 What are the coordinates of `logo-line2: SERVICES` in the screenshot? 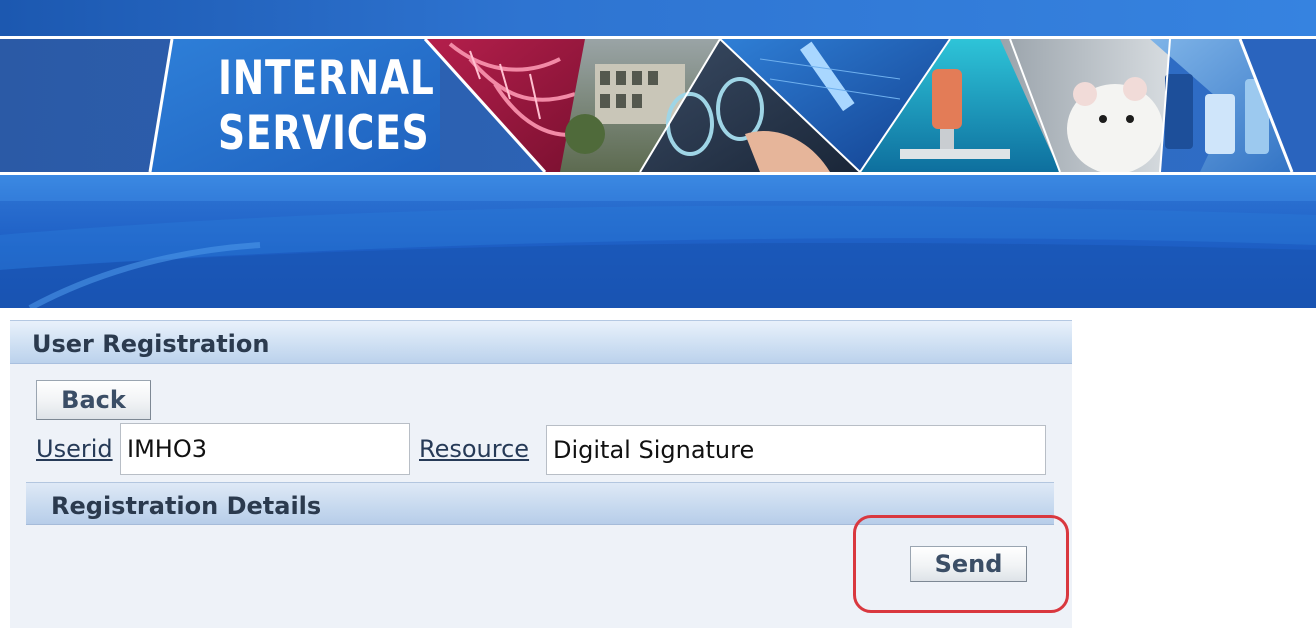 It's located at (324, 133).